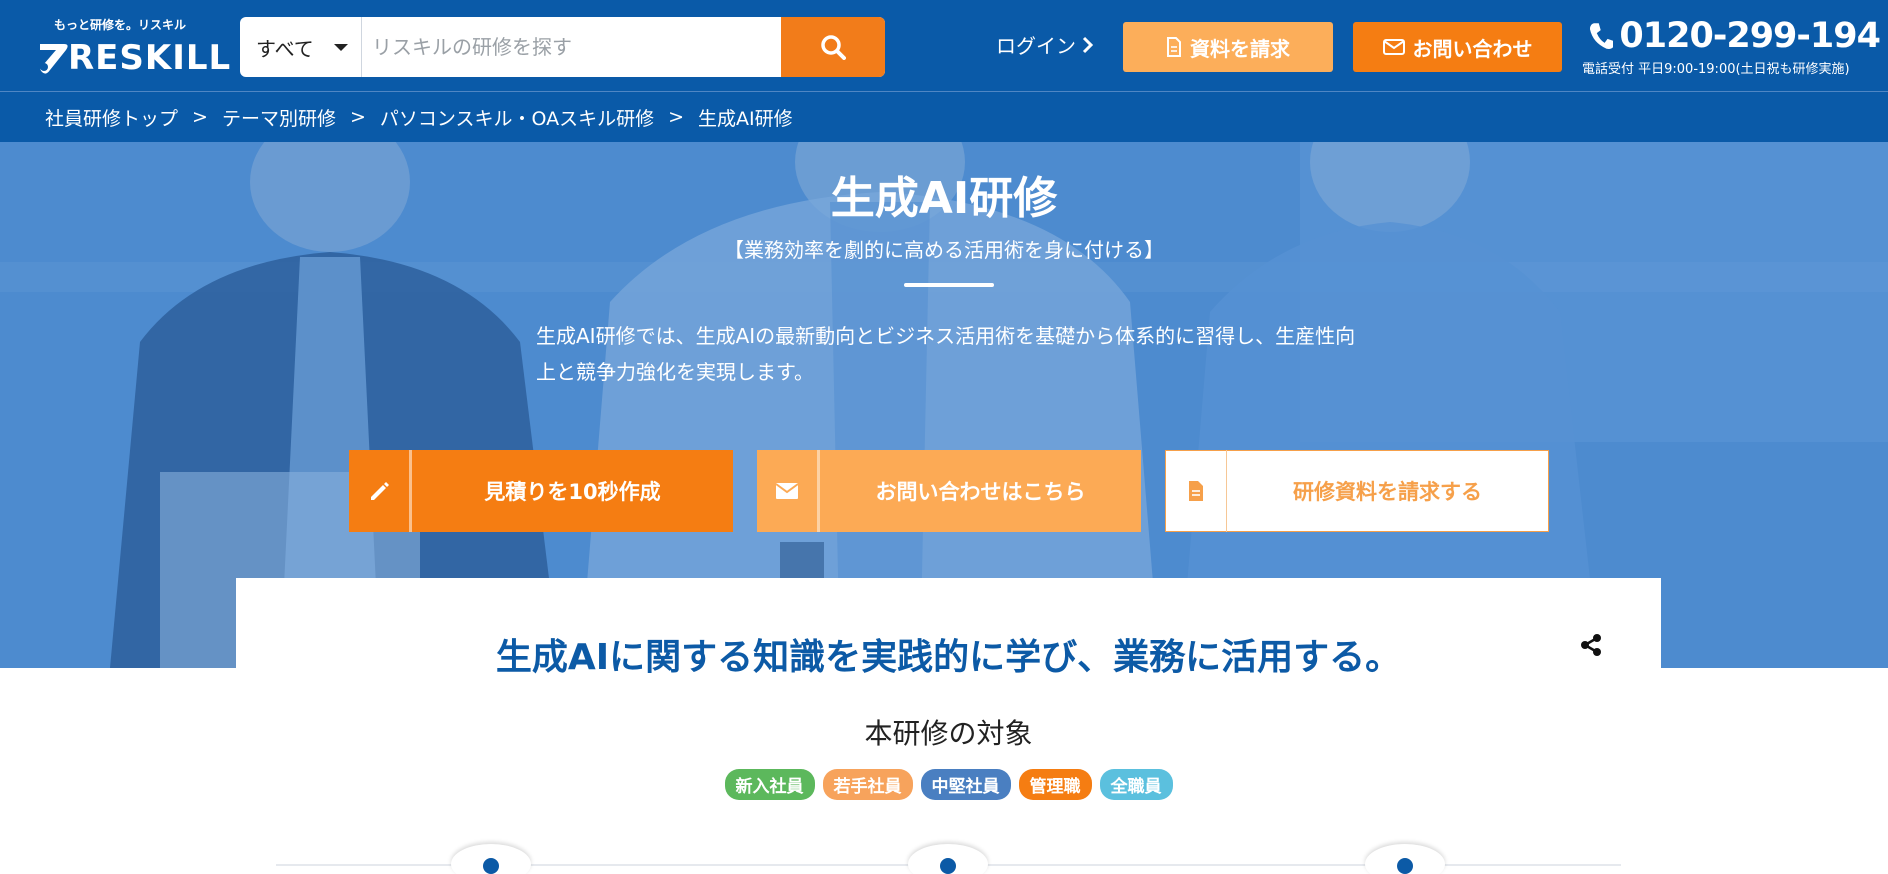  What do you see at coordinates (769, 784) in the screenshot?
I see `tag-new-employee: 新入社員` at bounding box center [769, 784].